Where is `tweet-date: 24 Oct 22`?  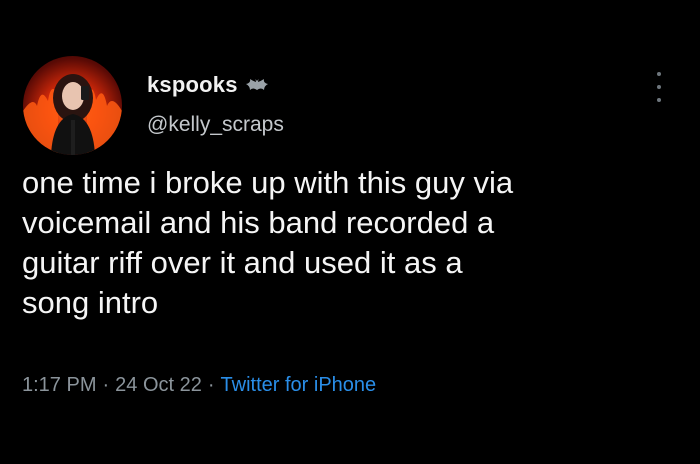 tweet-date: 24 Oct 22 is located at coordinates (158, 385).